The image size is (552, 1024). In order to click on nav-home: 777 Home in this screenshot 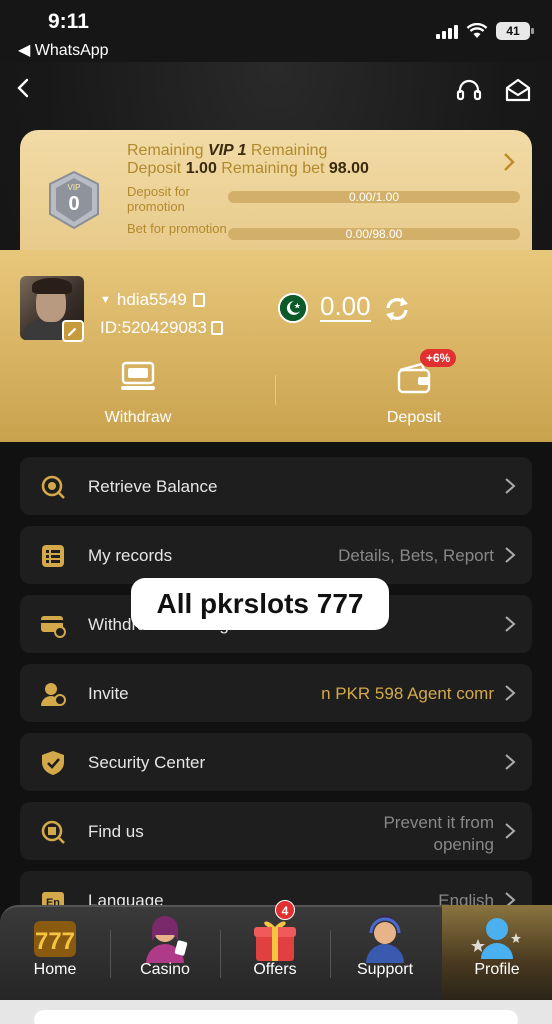, I will do `click(55, 952)`.